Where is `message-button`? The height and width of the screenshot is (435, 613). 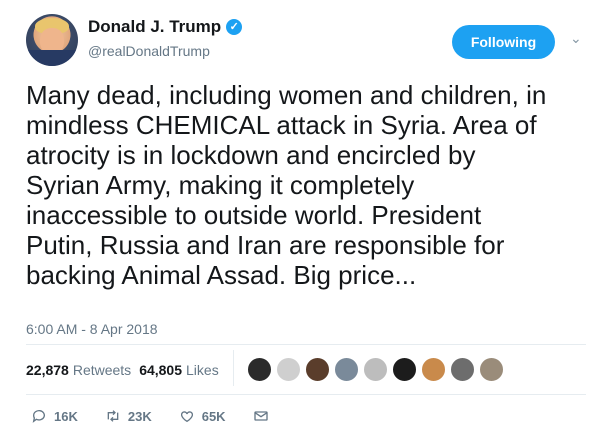
message-button is located at coordinates (264, 416).